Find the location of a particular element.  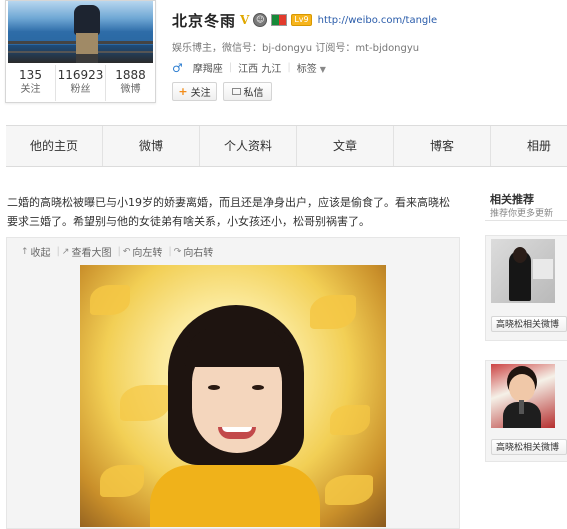

profile-tabs: 他的主页 微博 个人资料 文章 博客 相册 is located at coordinates (286, 146).